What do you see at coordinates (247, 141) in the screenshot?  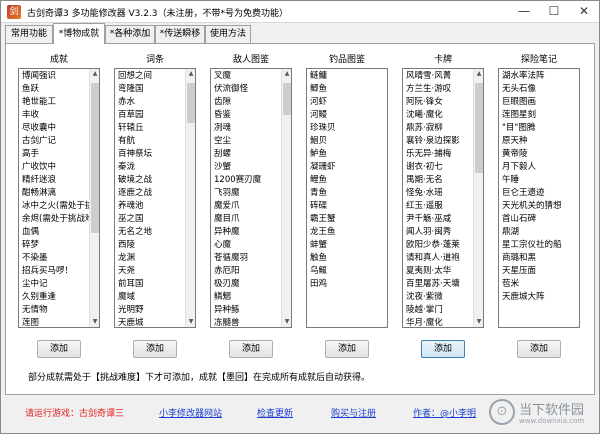 I see `list-item: 空尘` at bounding box center [247, 141].